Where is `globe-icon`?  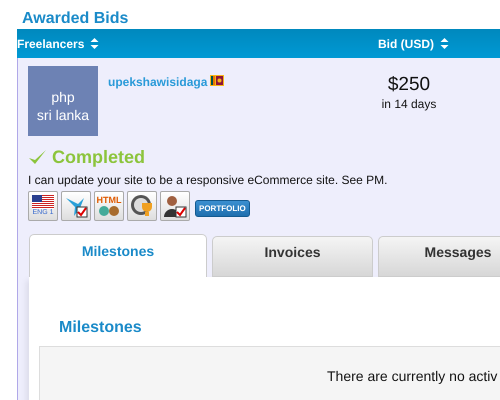
globe-icon is located at coordinates (109, 211).